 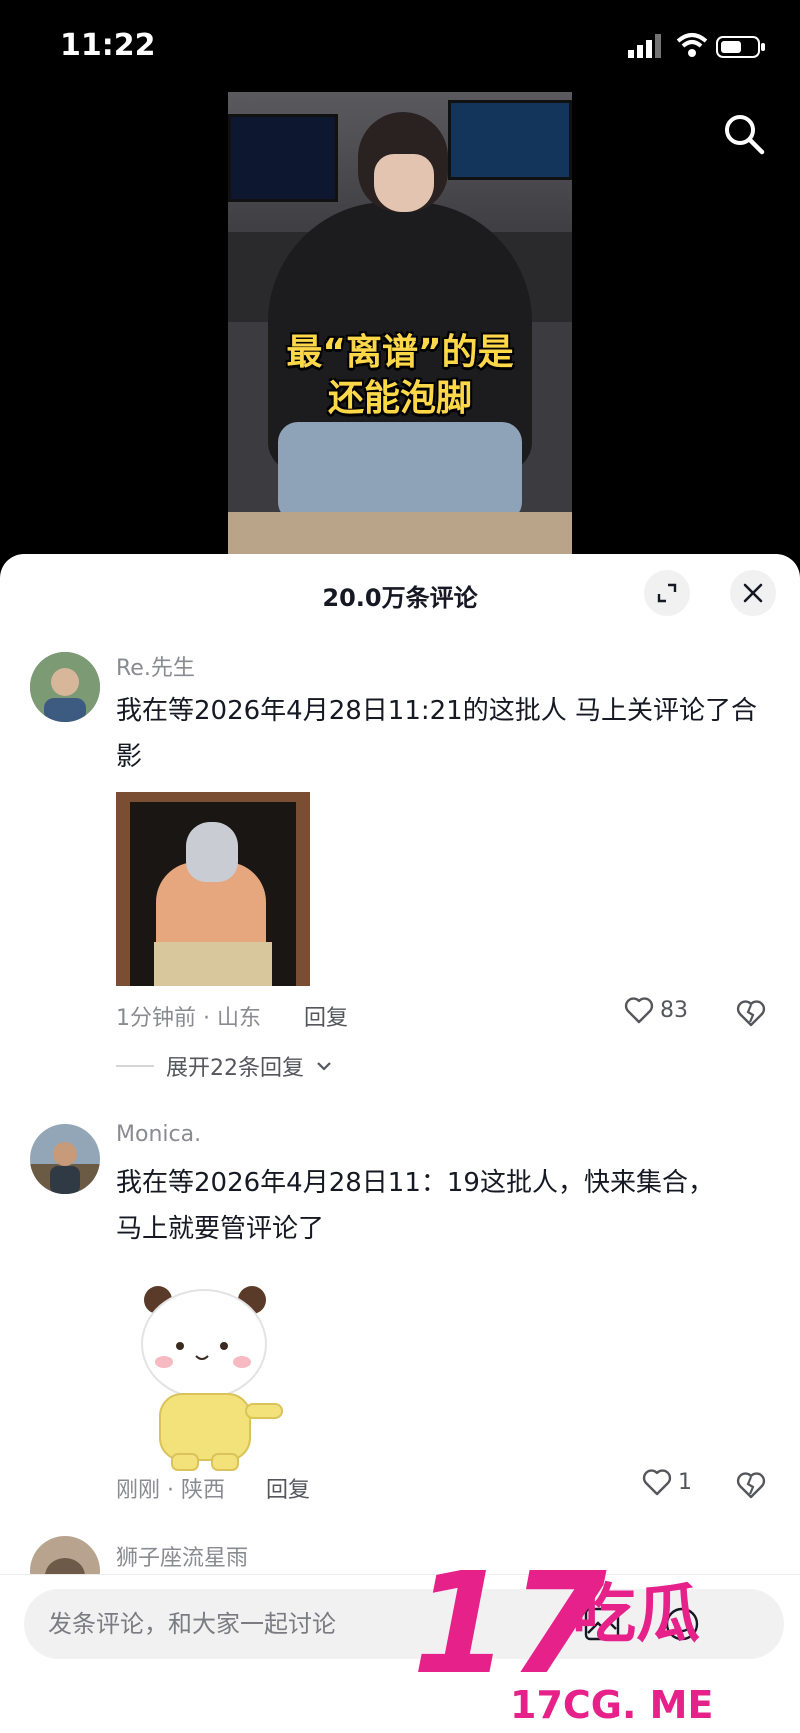 What do you see at coordinates (436, 734) in the screenshot?
I see `comment-text: 我在等2026年4月28日11:21的这批人 马上关评论了合影` at bounding box center [436, 734].